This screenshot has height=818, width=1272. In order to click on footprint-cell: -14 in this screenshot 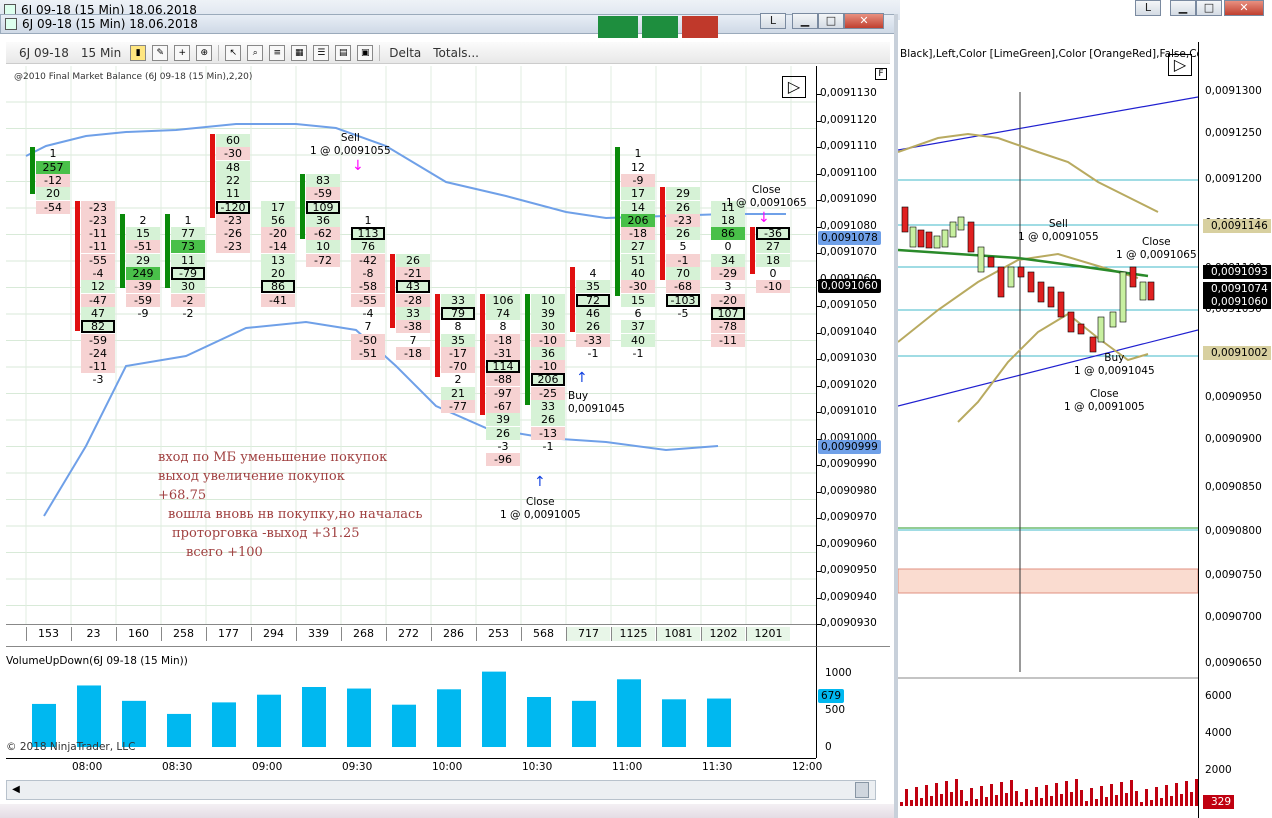, I will do `click(278, 247)`.